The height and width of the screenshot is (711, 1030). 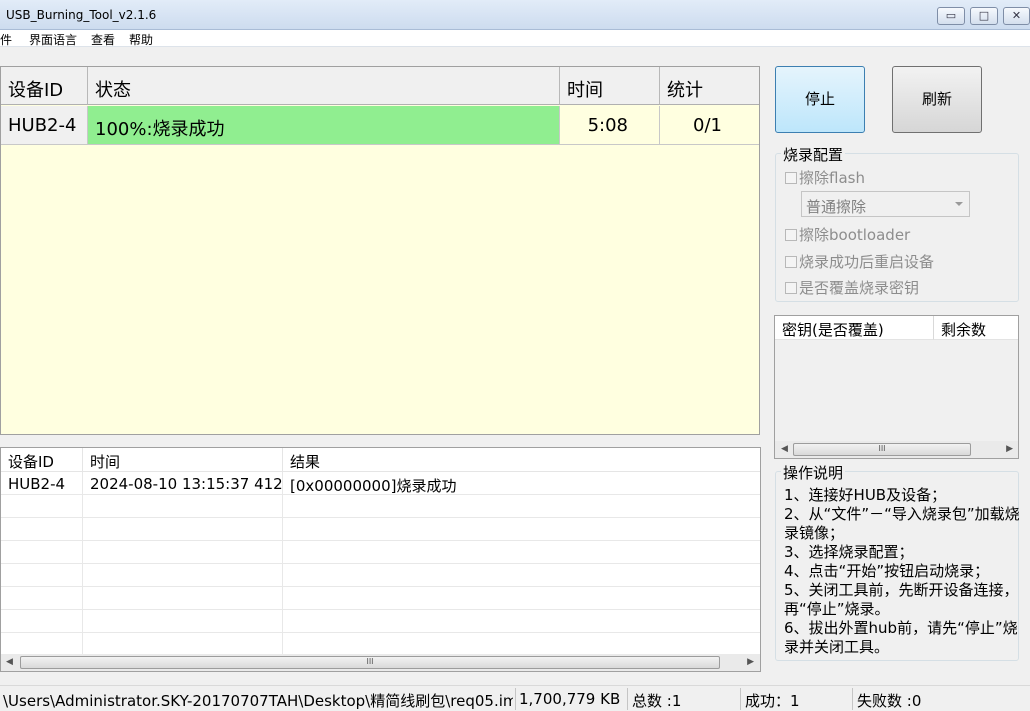 I want to click on erase-mode-select: 普通擦除, so click(x=885, y=204).